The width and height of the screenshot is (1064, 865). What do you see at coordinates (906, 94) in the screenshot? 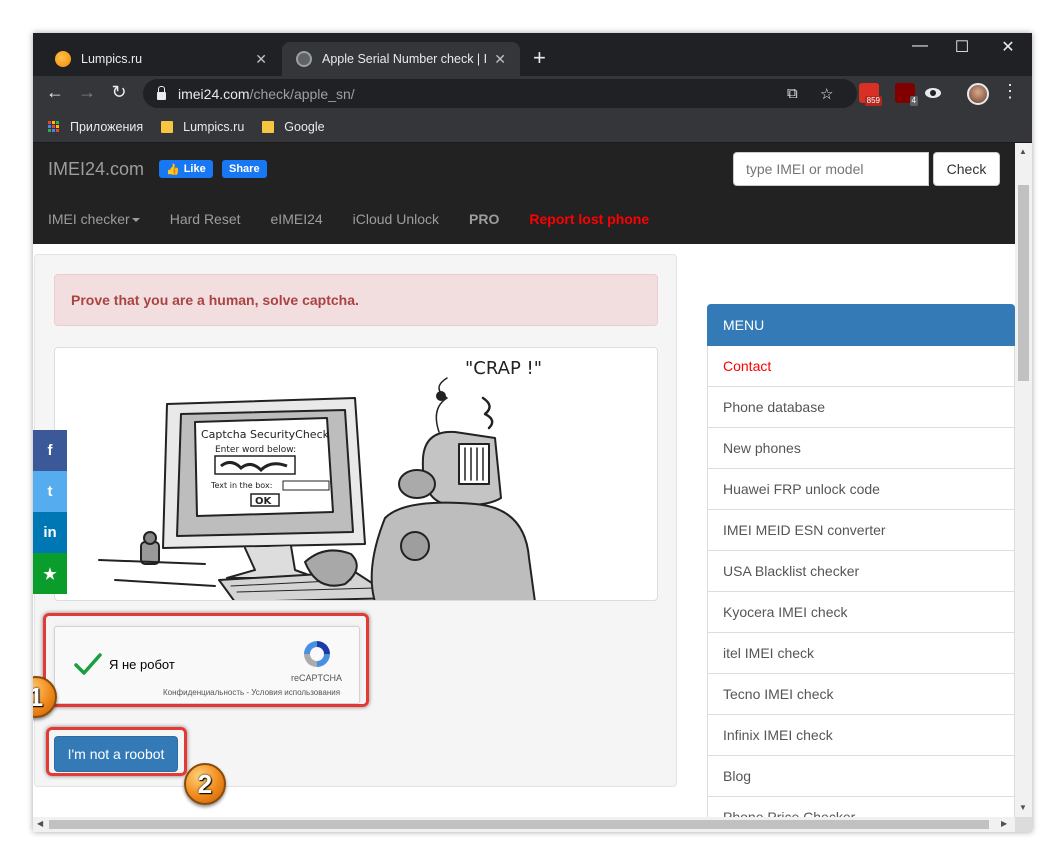
I see `ublock-extension-icon: 4` at bounding box center [906, 94].